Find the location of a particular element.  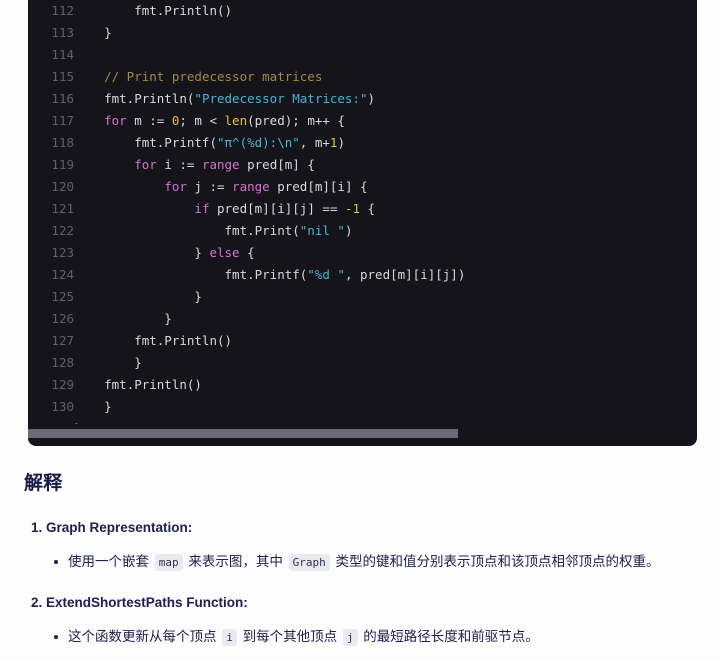

code-line: 114 is located at coordinates (246, 55).